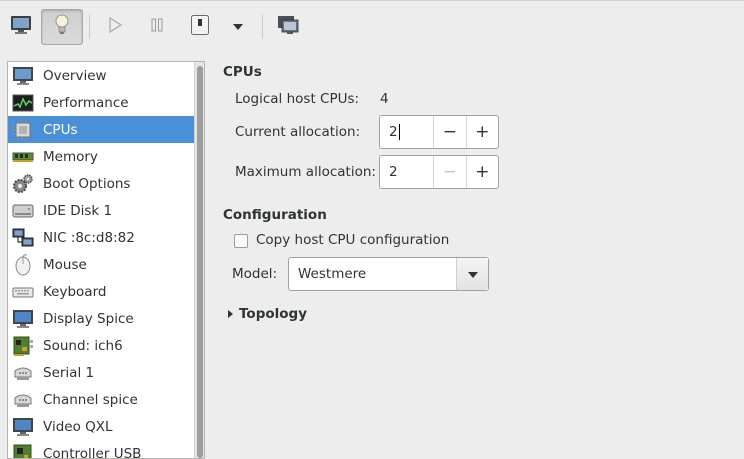 This screenshot has height=459, width=744. I want to click on text-caret, so click(399, 132).